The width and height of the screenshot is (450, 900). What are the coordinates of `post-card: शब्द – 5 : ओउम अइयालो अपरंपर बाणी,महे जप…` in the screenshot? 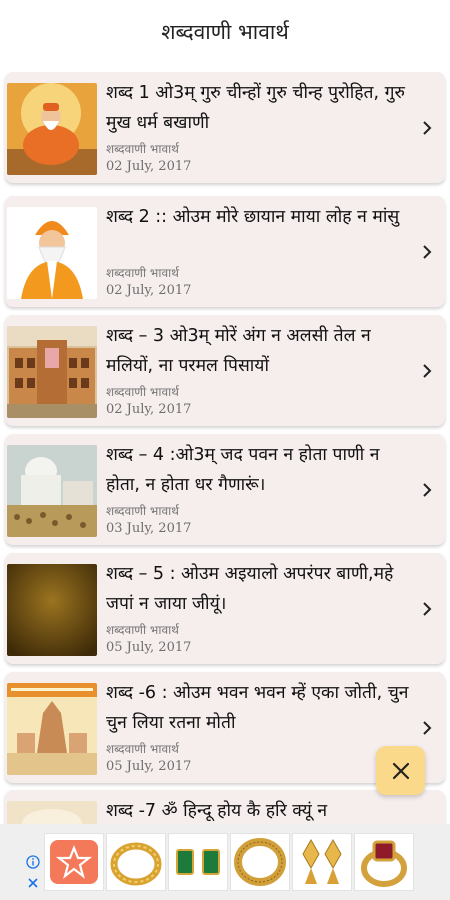 It's located at (225, 608).